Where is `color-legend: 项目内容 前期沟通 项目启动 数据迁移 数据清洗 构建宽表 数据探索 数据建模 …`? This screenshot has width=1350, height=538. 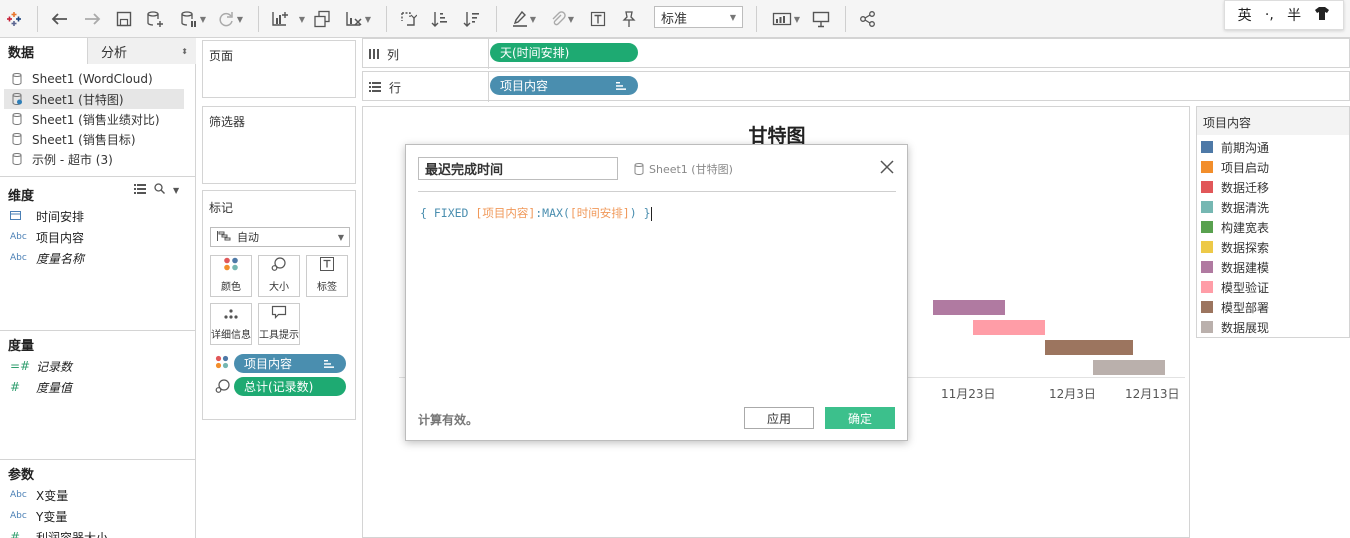
color-legend: 项目内容 前期沟通 项目启动 数据迁移 数据清洗 构建宽表 数据探索 数据建模 … is located at coordinates (1273, 222).